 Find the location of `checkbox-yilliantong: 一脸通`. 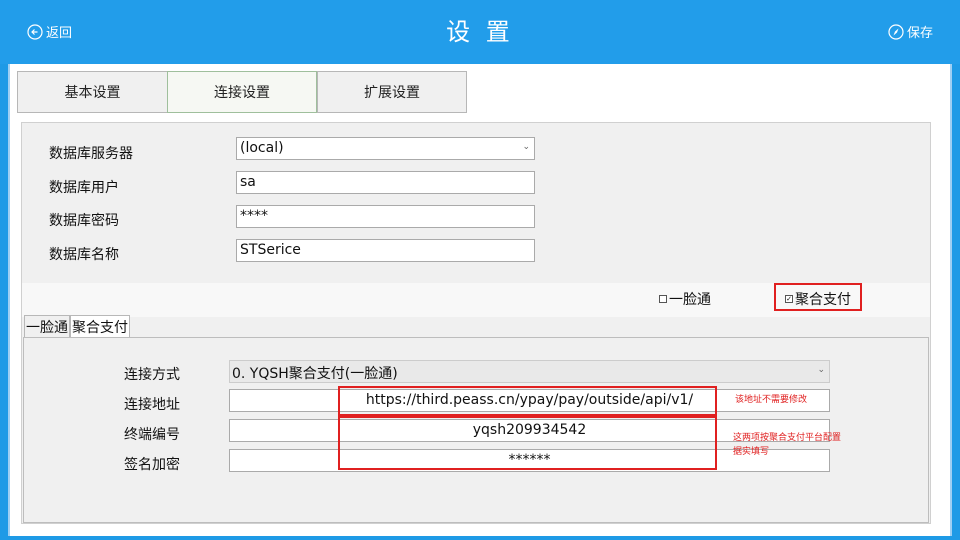

checkbox-yilliantong: 一脸通 is located at coordinates (685, 299).